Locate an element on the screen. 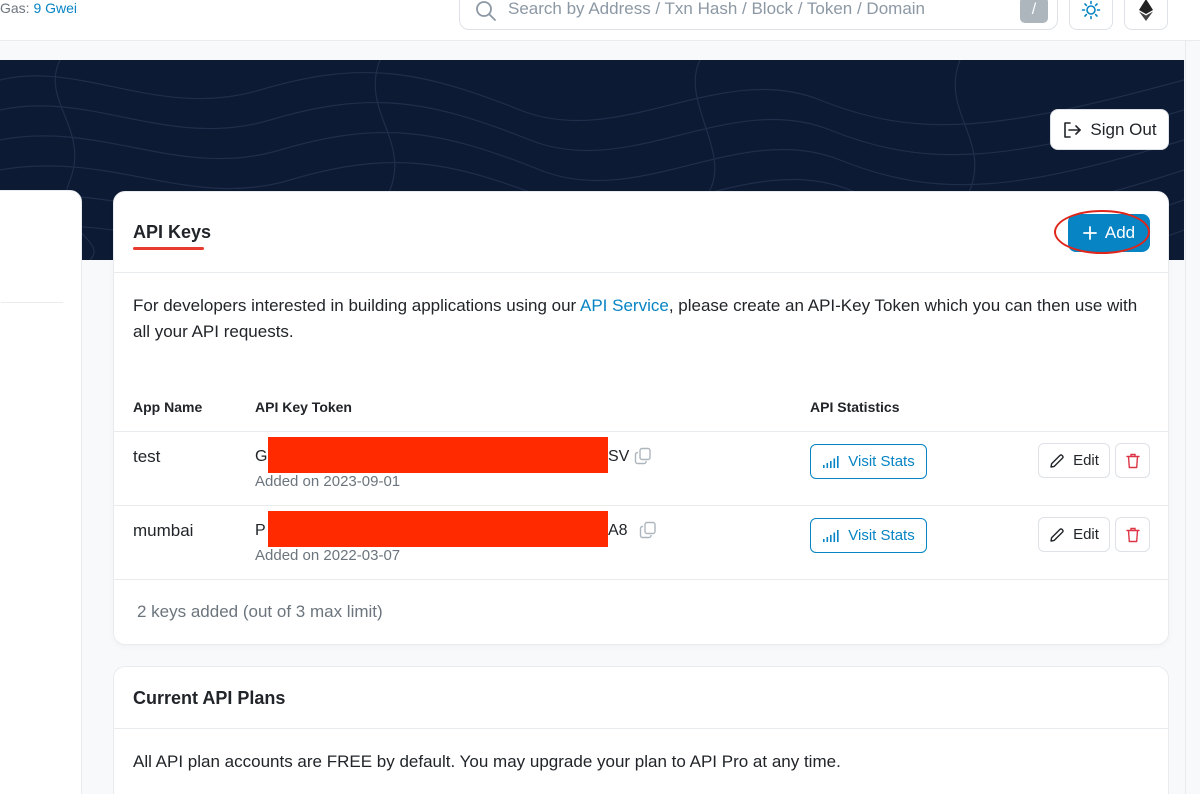 The image size is (1200, 794). column-header-api-statistics: API Statistics is located at coordinates (855, 407).